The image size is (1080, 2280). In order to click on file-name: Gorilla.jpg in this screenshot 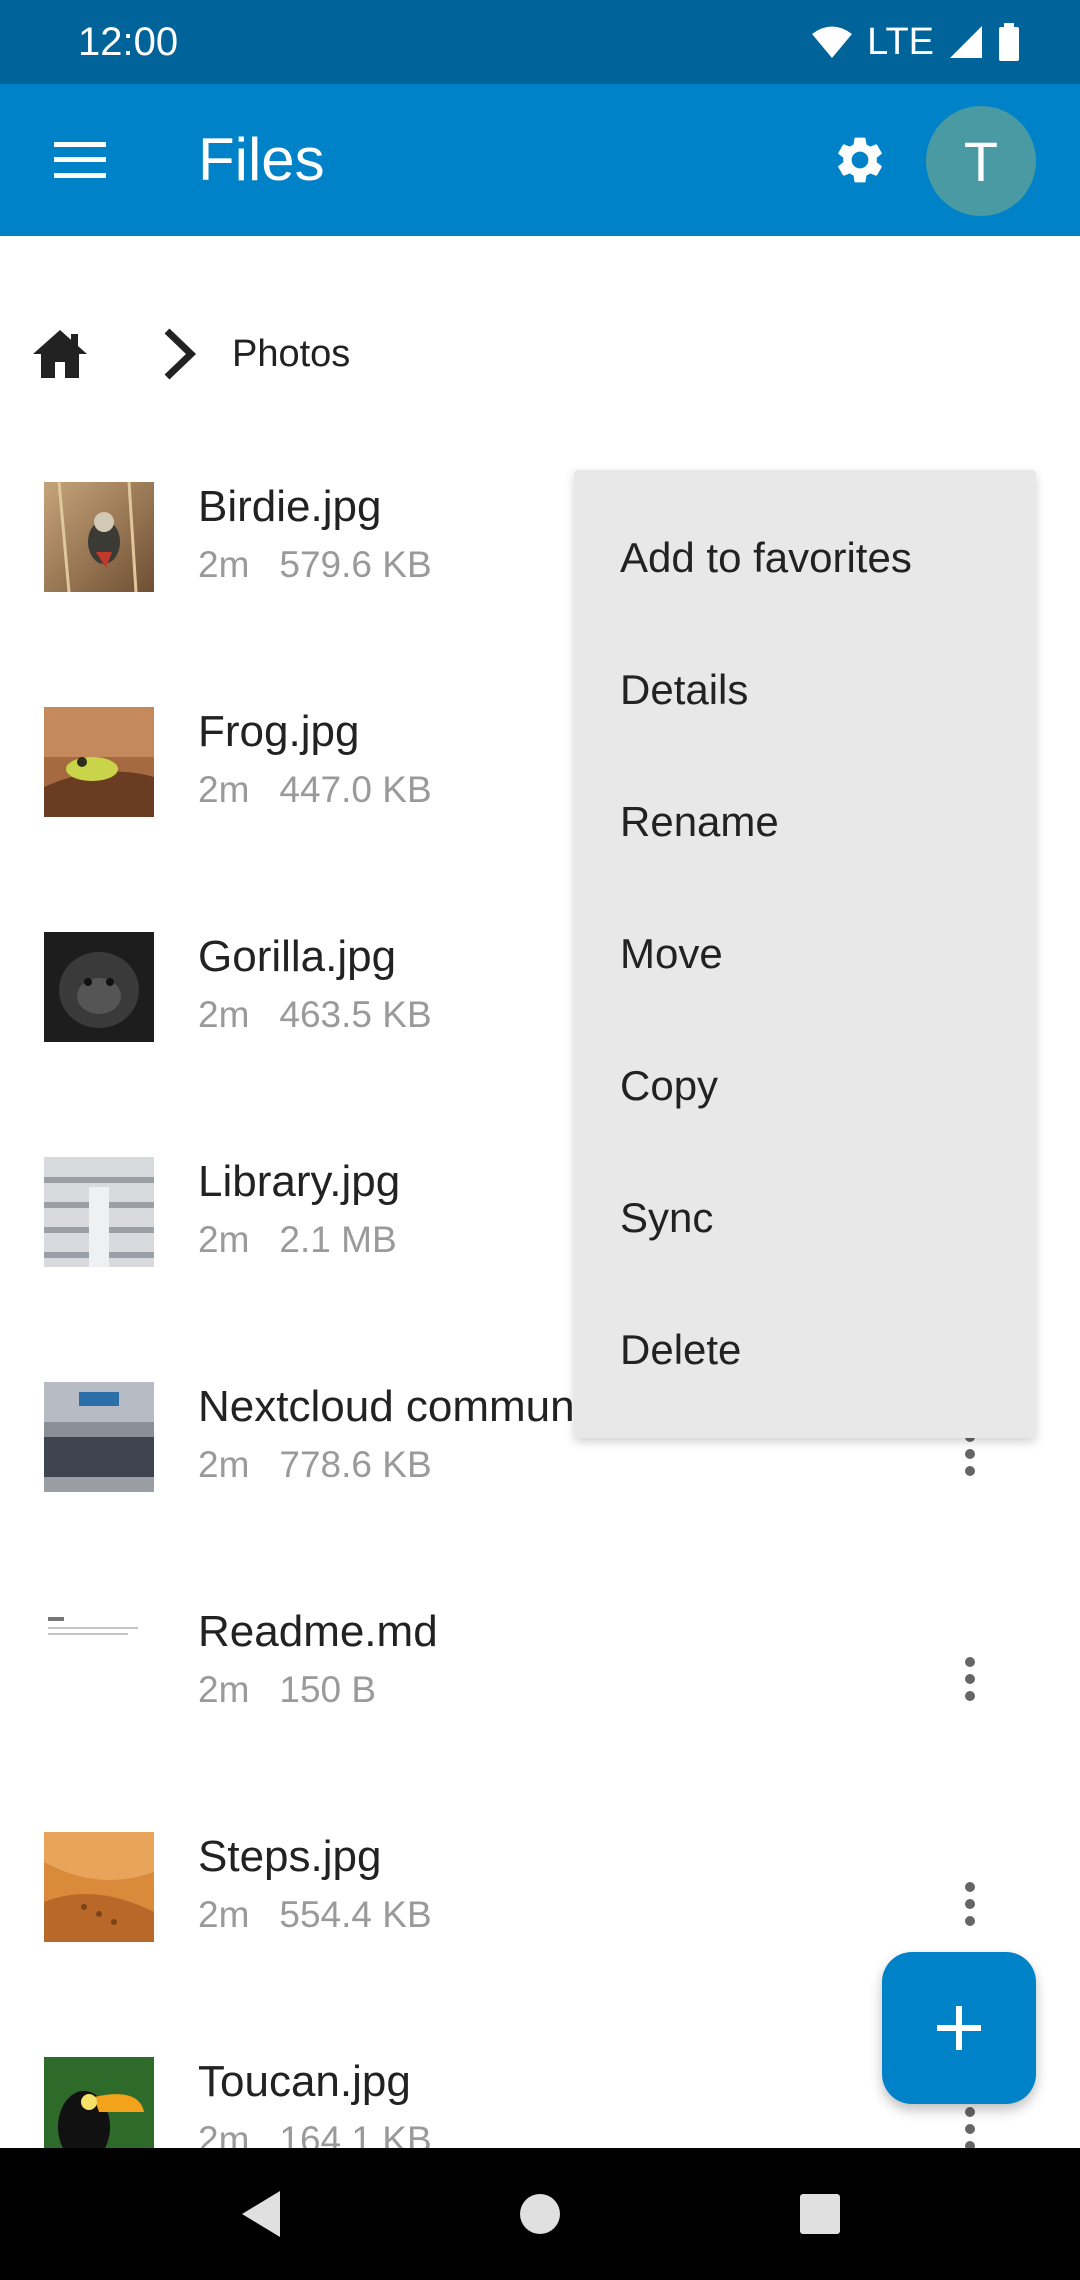, I will do `click(297, 956)`.